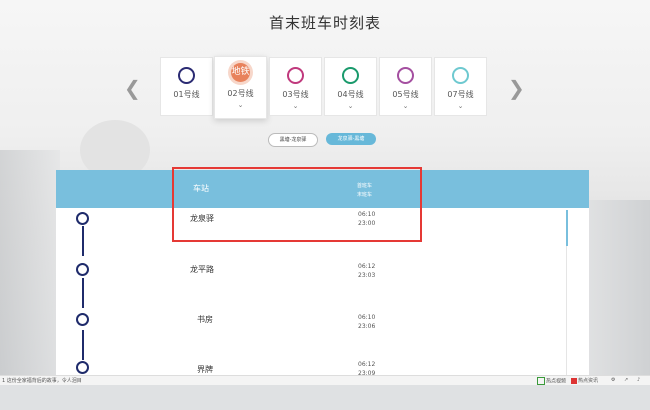  I want to click on last-train-time: 23:06, so click(367, 326).